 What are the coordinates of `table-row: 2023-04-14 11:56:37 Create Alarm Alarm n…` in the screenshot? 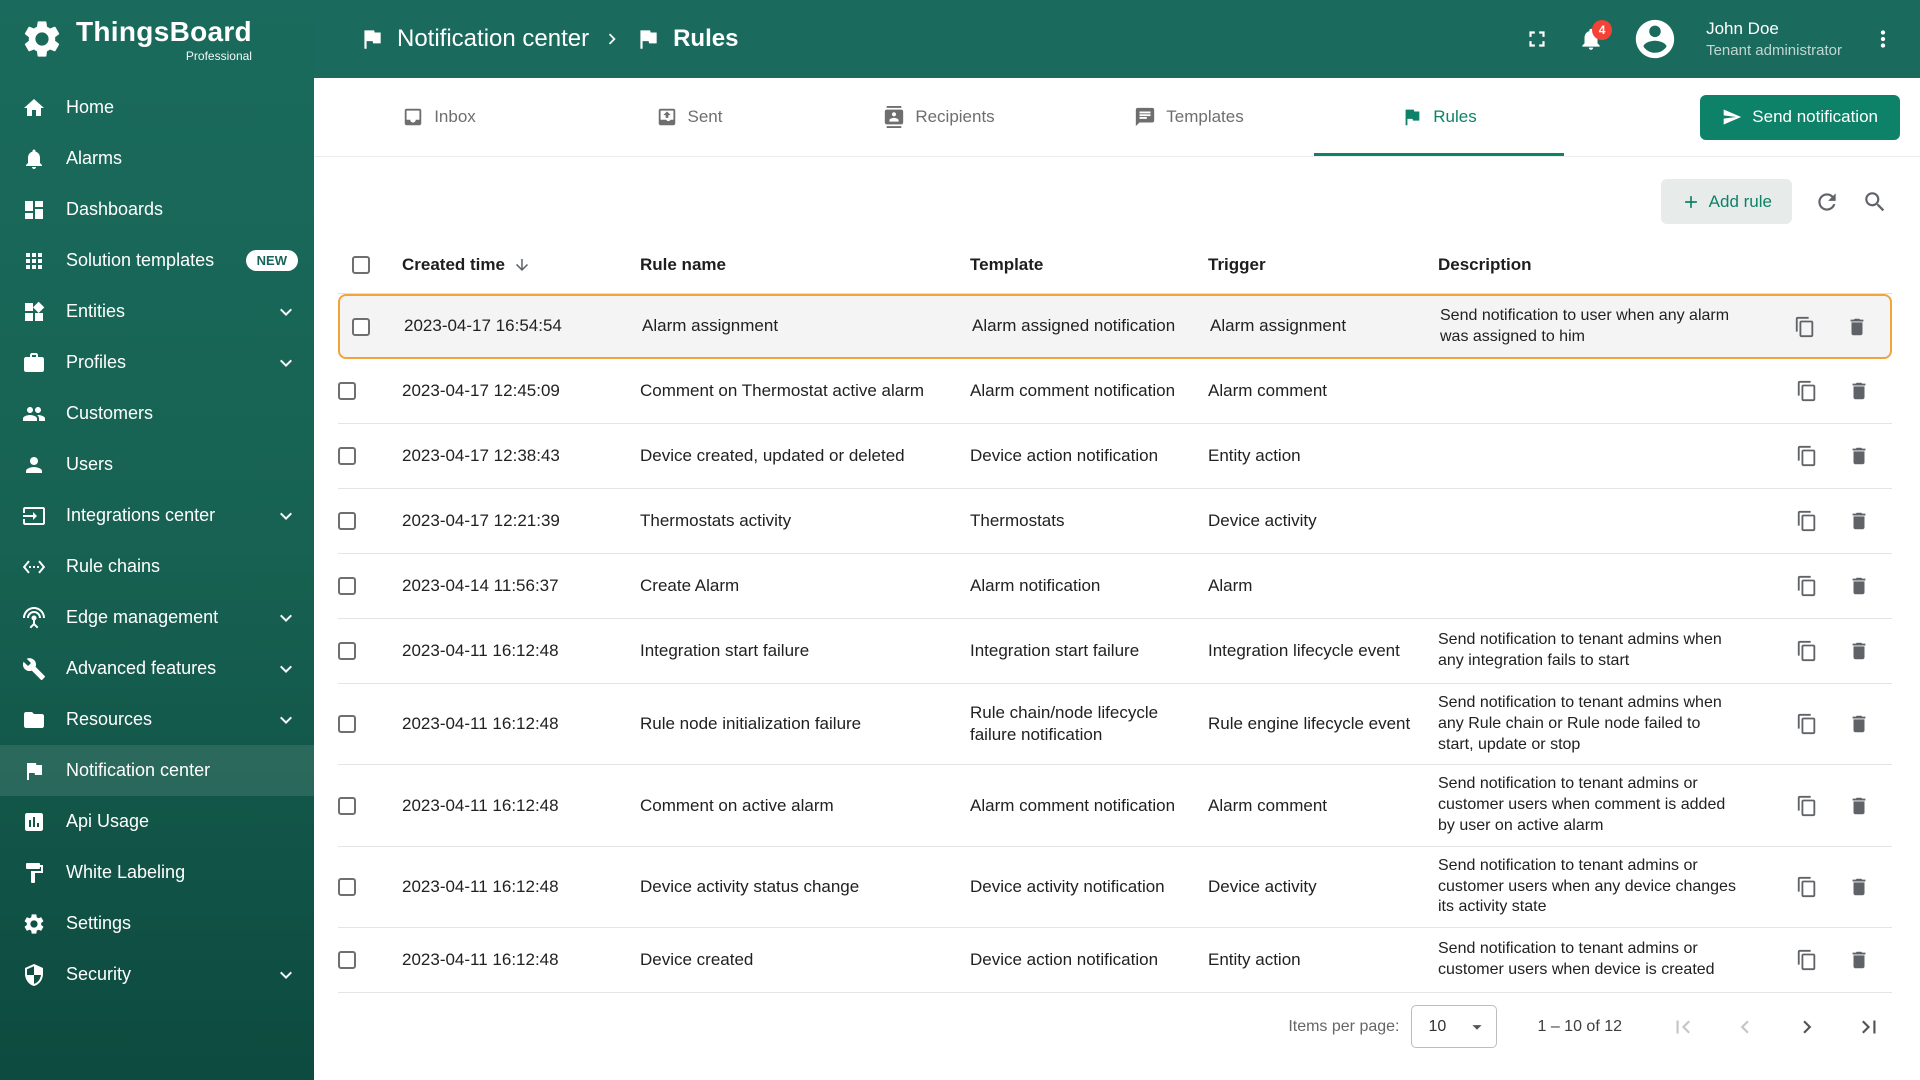 It's located at (1115, 586).